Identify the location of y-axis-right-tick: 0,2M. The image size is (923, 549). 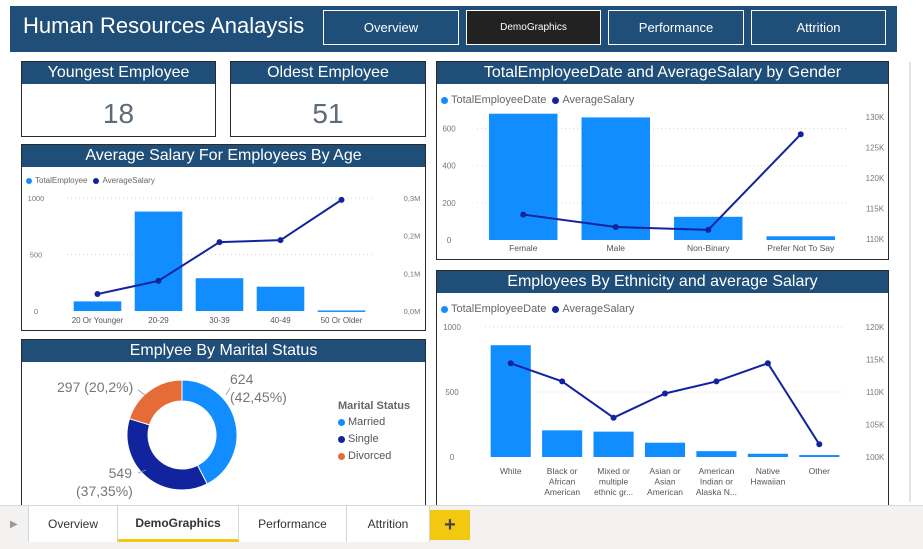
(412, 236).